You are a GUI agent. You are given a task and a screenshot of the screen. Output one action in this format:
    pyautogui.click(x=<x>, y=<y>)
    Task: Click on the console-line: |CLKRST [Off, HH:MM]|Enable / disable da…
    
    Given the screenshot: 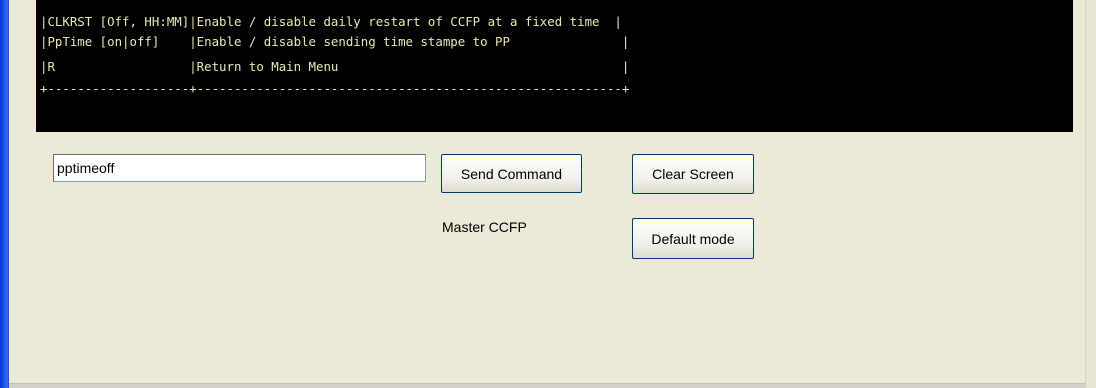 What is the action you would take?
    pyautogui.click(x=331, y=21)
    